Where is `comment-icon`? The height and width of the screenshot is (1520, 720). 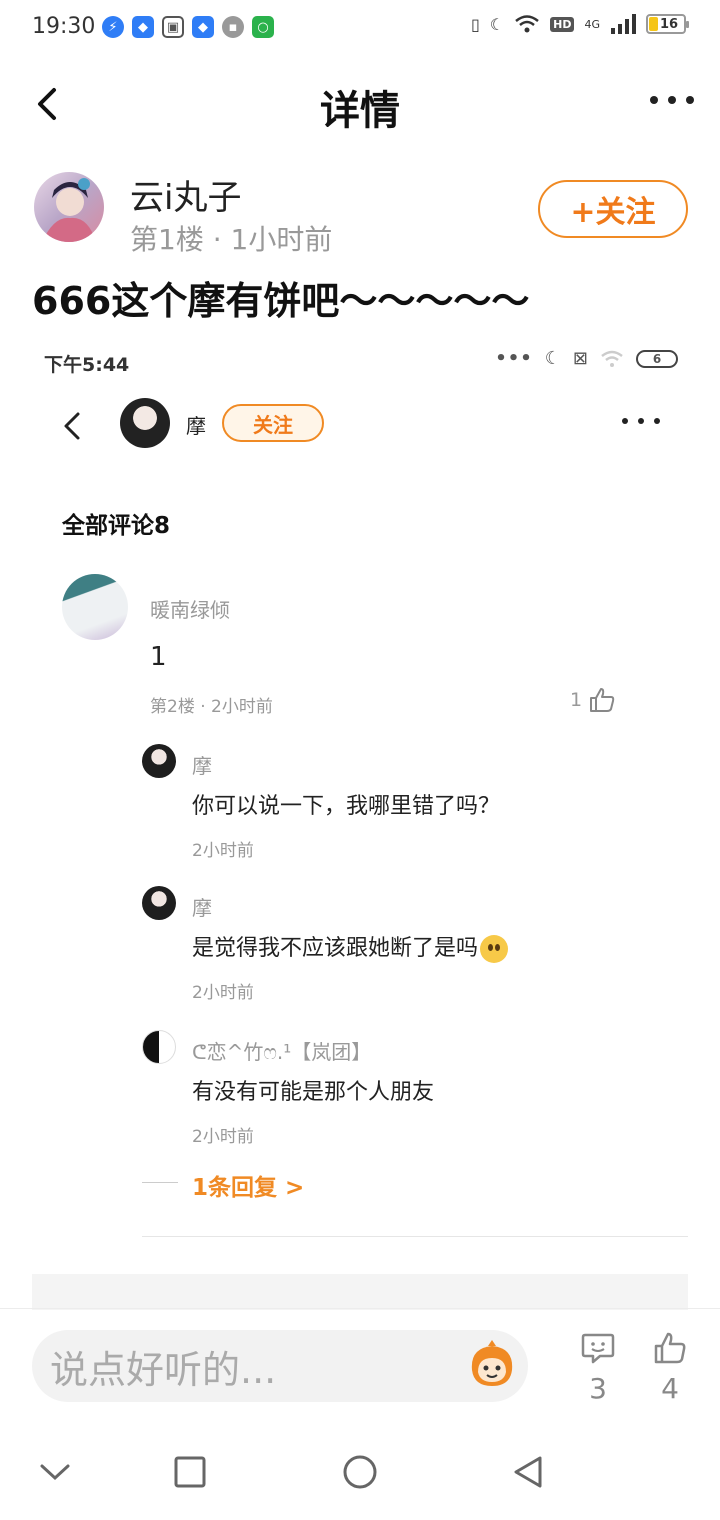 comment-icon is located at coordinates (598, 1348).